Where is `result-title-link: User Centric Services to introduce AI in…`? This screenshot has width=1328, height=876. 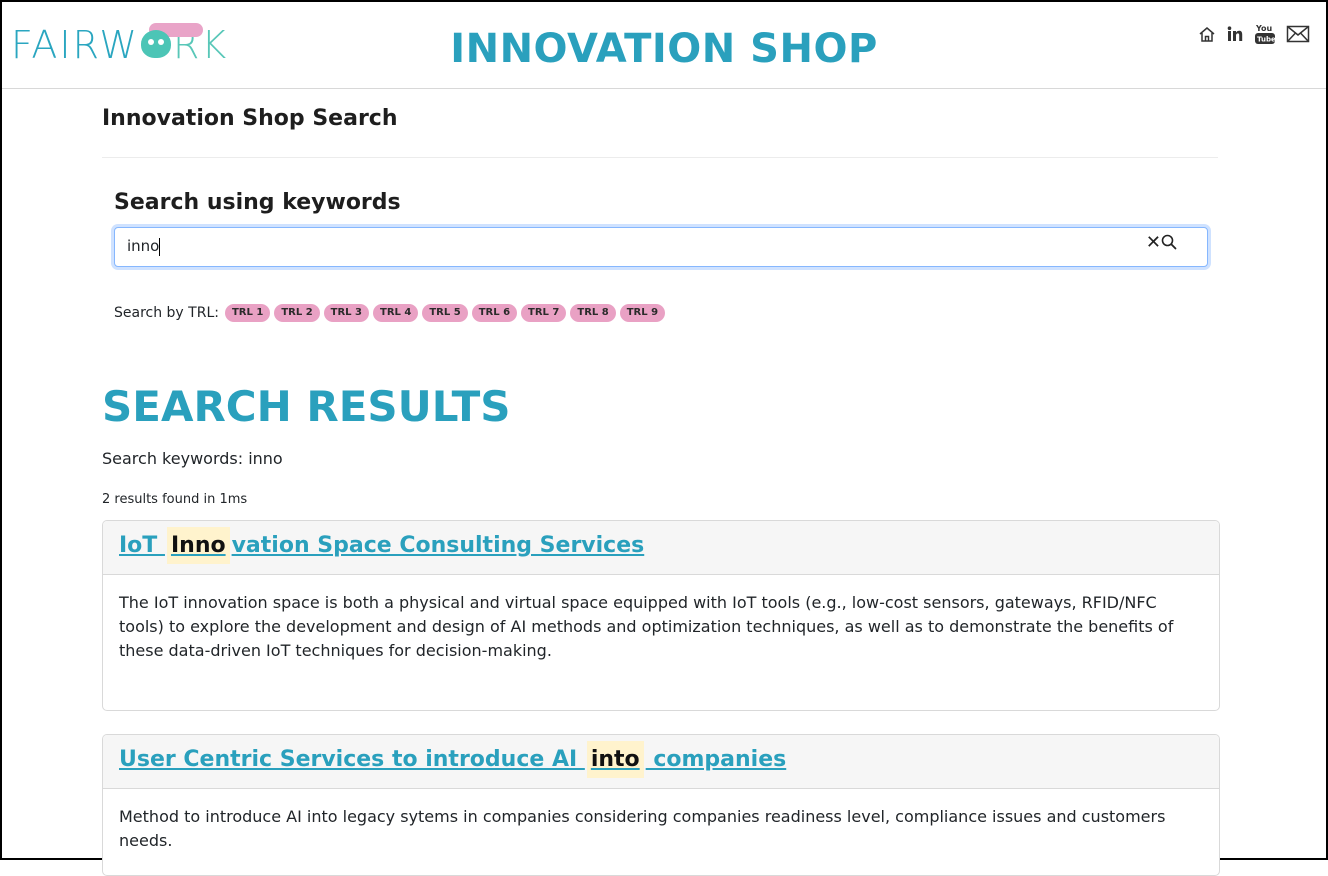
result-title-link: User Centric Services to introduce AI in… is located at coordinates (452, 759).